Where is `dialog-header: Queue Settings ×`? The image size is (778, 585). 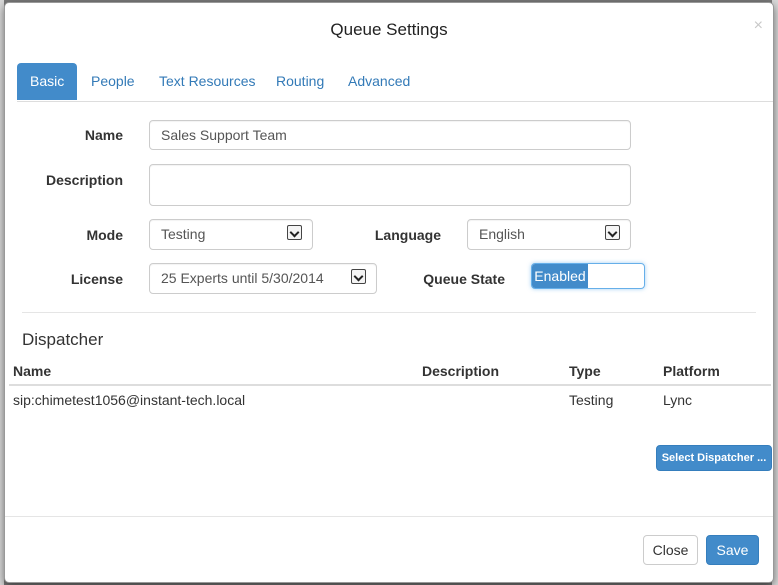 dialog-header: Queue Settings × is located at coordinates (389, 31).